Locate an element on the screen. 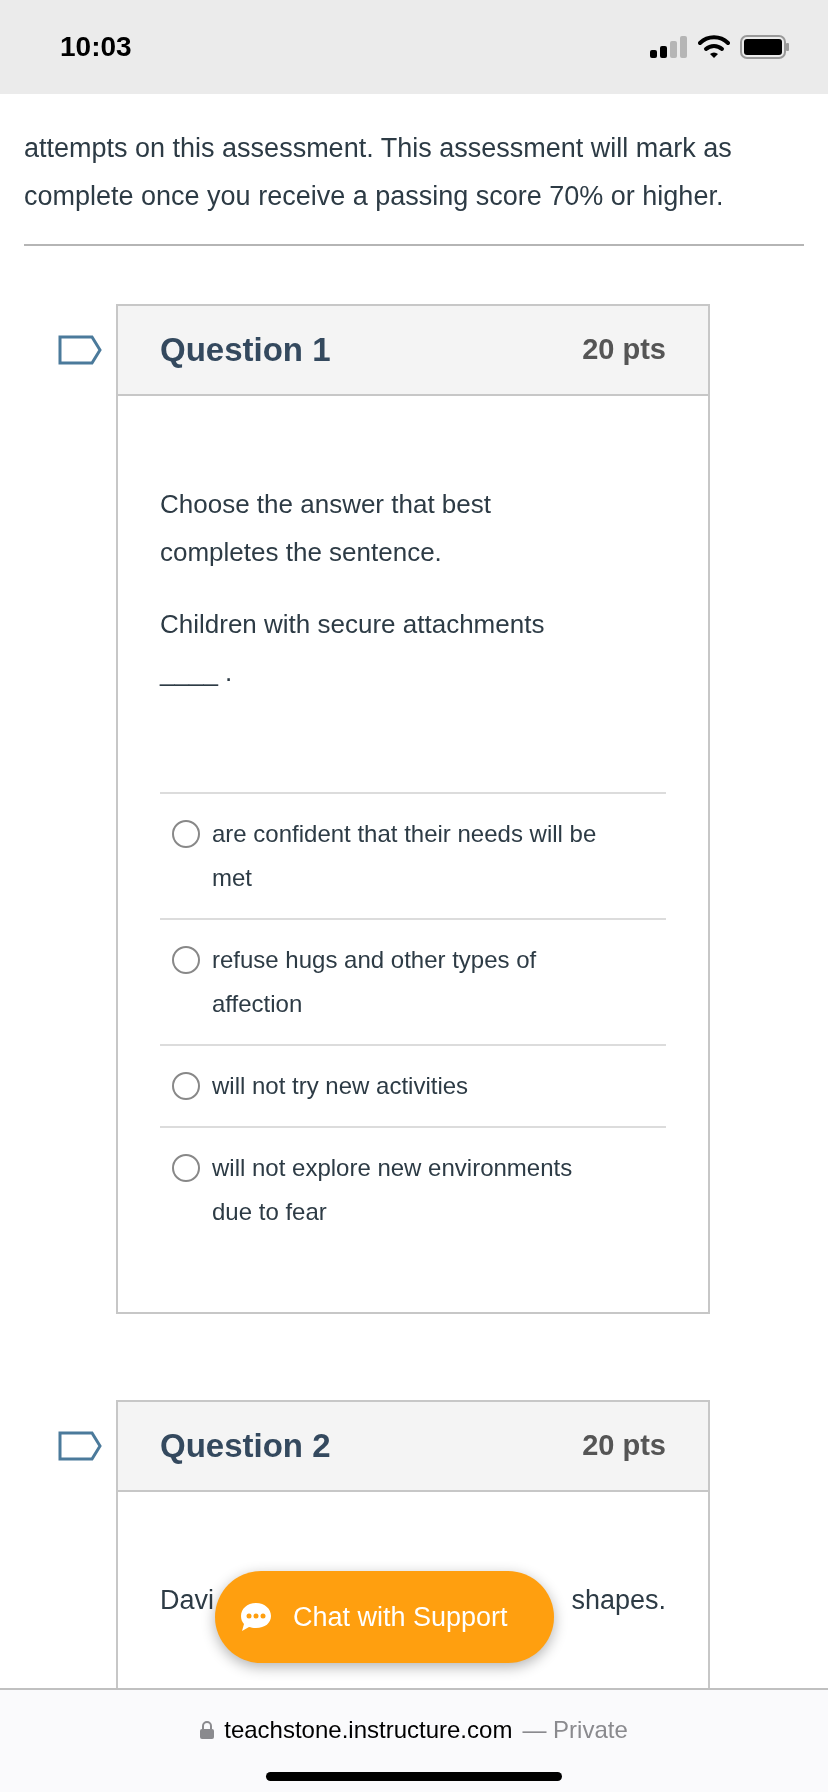  clock-time: 10:03 is located at coordinates (96, 47).